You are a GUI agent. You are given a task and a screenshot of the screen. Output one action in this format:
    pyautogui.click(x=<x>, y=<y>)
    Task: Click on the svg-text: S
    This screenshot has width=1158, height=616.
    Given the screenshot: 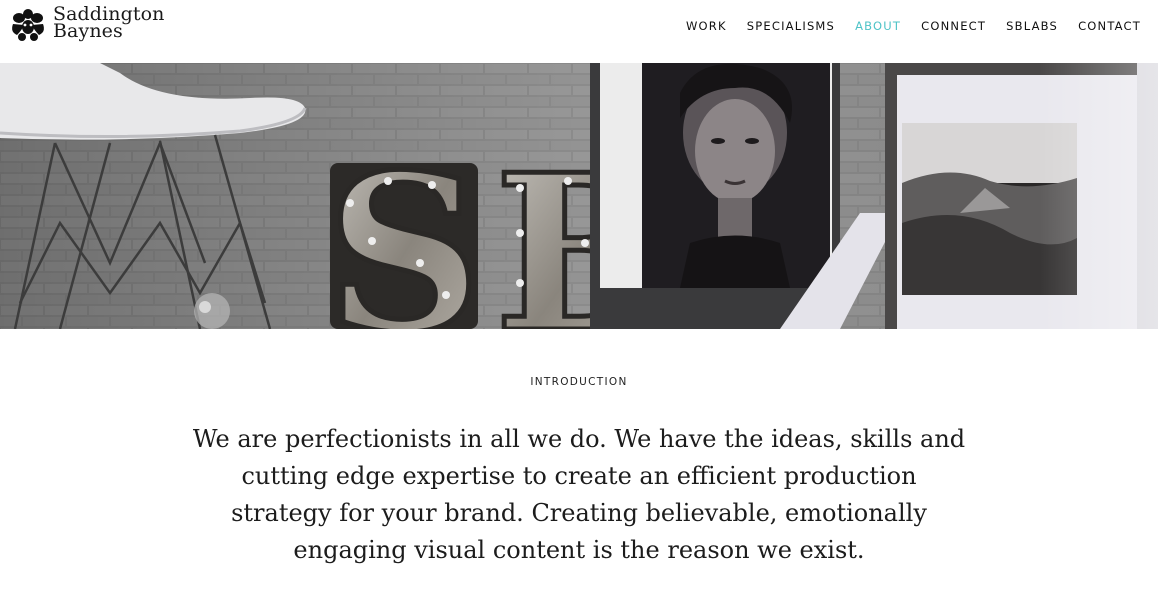 What is the action you would take?
    pyautogui.click(x=403, y=228)
    